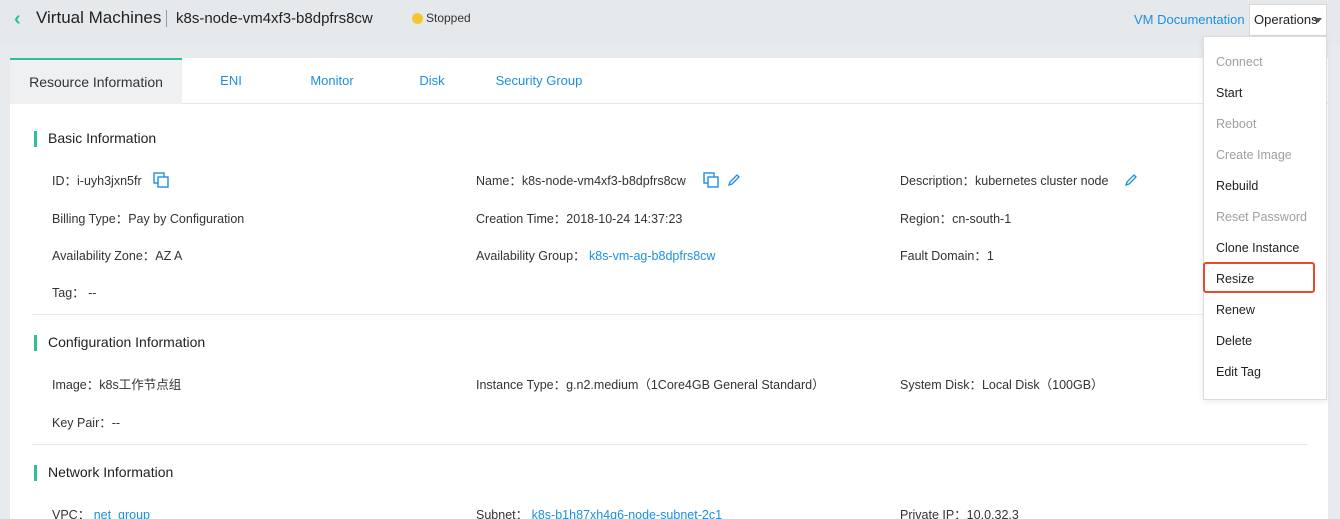  What do you see at coordinates (1238, 372) in the screenshot?
I see `menu-item-edit-tag: Edit Tag` at bounding box center [1238, 372].